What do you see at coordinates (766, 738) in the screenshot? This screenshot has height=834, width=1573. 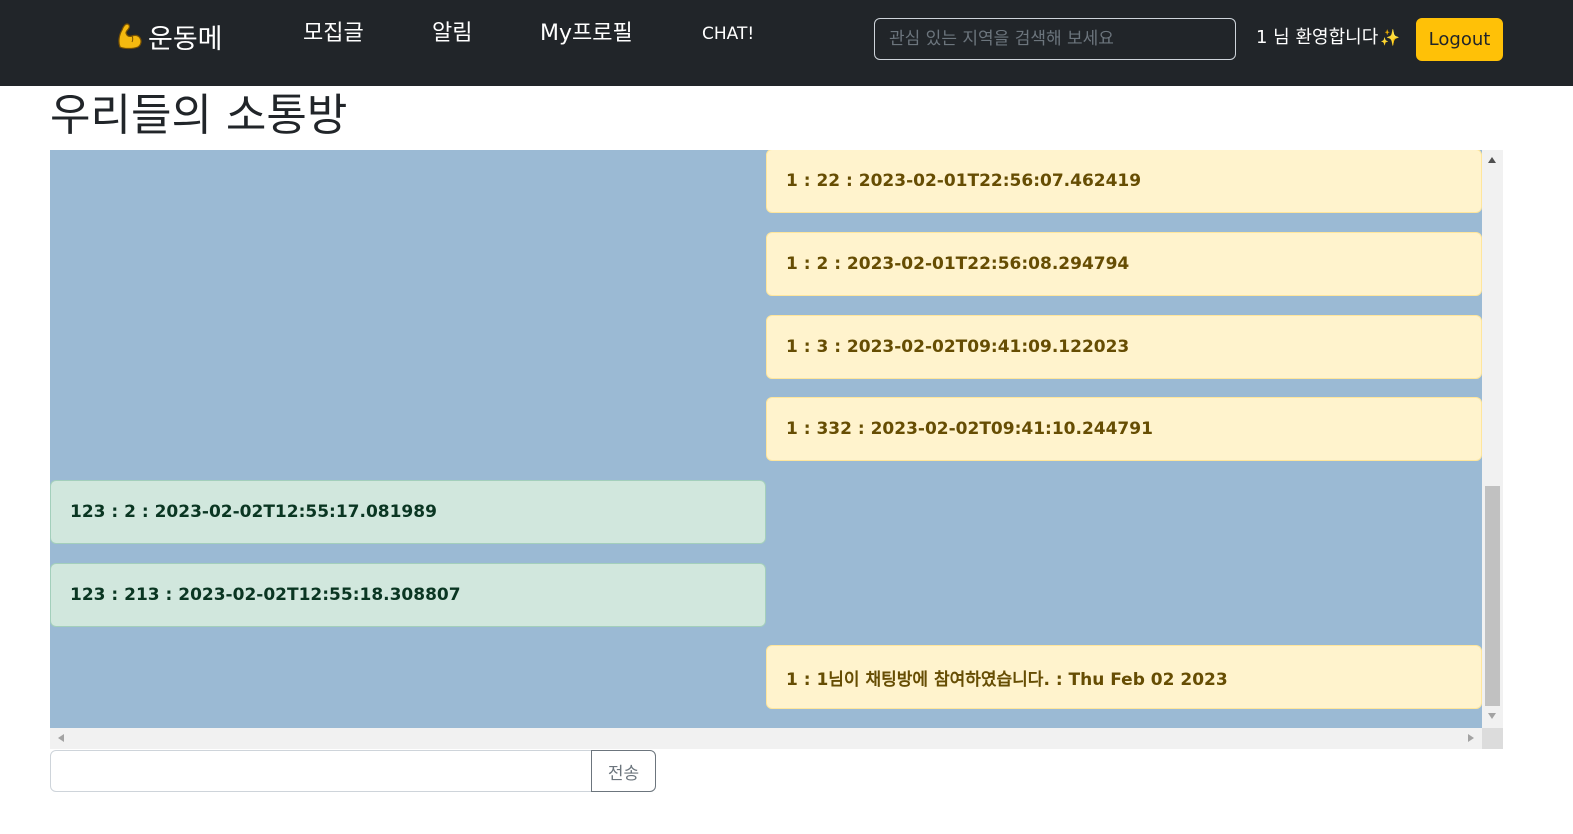 I see `horizontal-scrollbar` at bounding box center [766, 738].